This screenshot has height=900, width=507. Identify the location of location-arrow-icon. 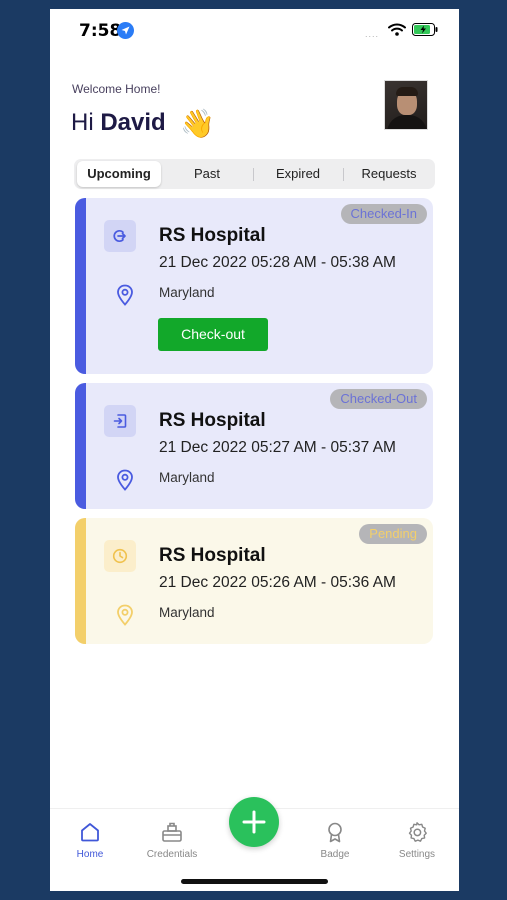
(125, 30).